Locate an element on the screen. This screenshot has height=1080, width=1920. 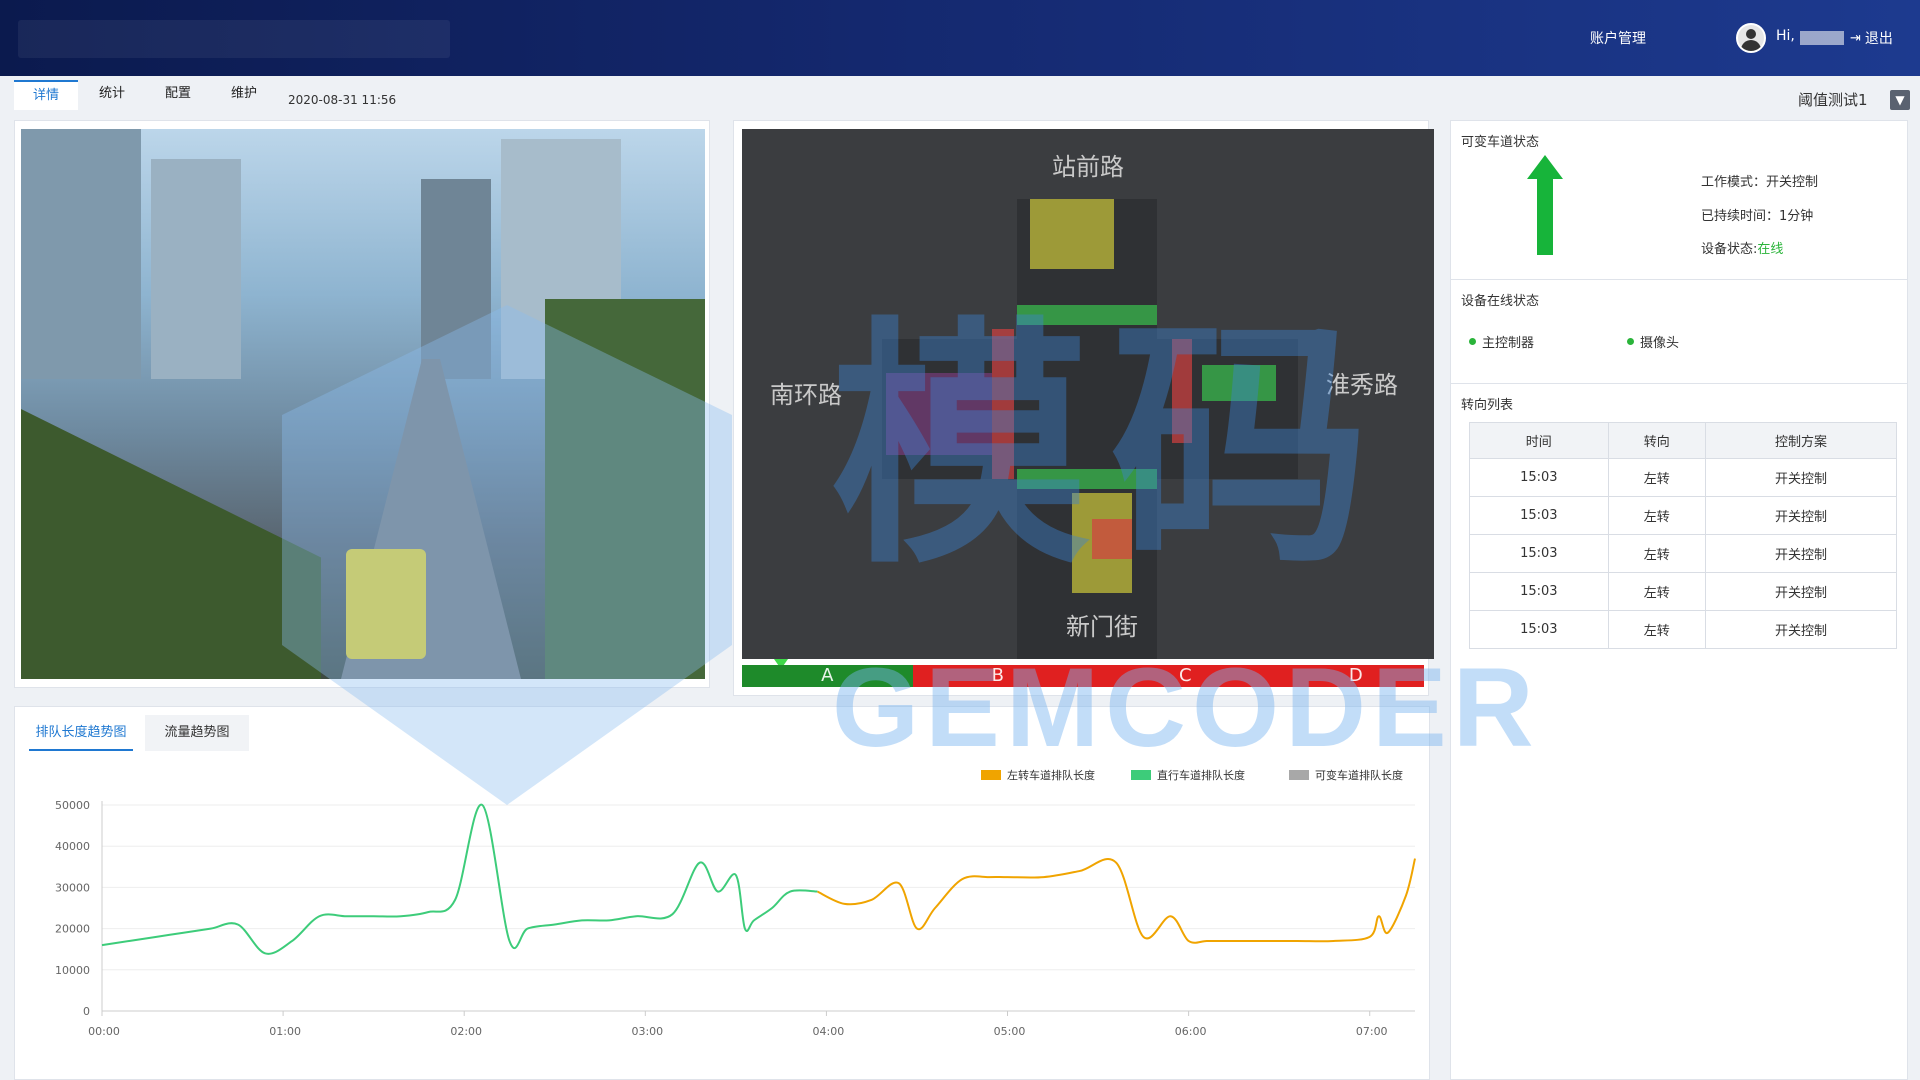
tab-detail: 详情 is located at coordinates (46, 95).